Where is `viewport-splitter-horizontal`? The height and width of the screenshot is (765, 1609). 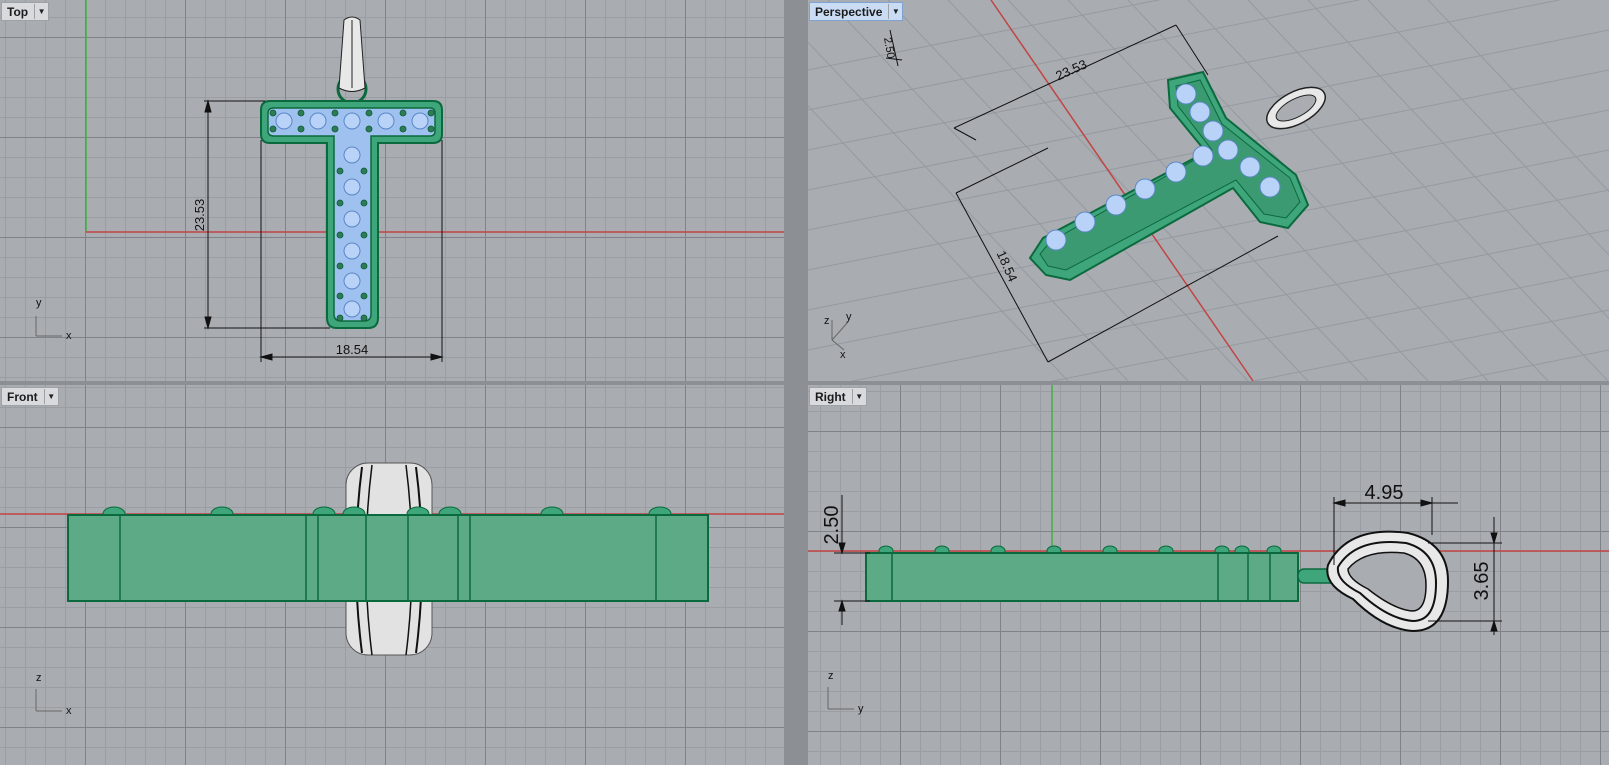
viewport-splitter-horizontal is located at coordinates (804, 383).